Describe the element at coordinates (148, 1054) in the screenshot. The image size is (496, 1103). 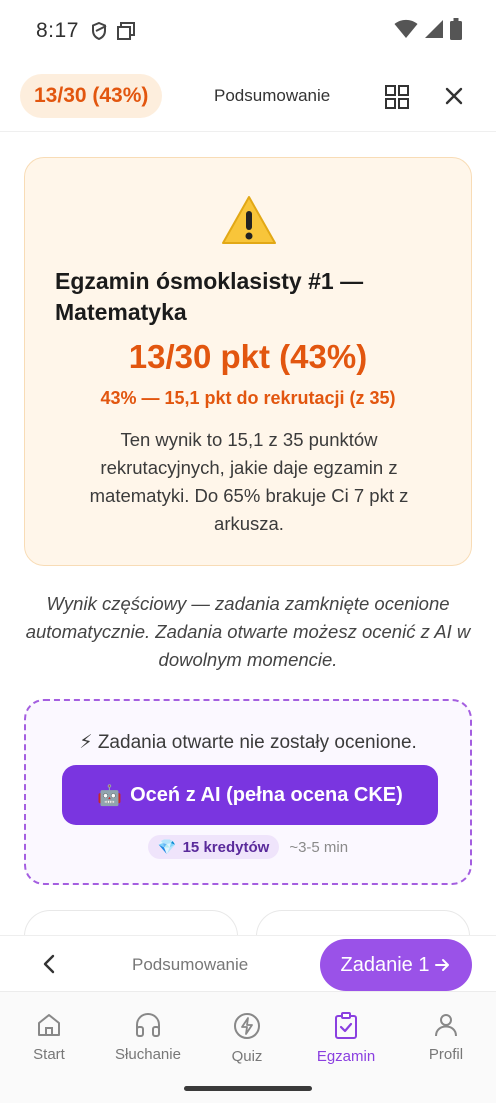
I see `tab-listening-label: Słuchanie` at that location.